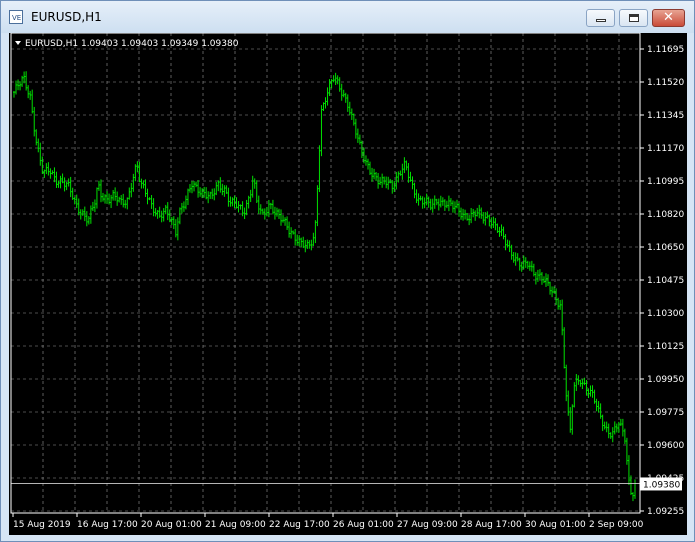  I want to click on minimize-button, so click(600, 18).